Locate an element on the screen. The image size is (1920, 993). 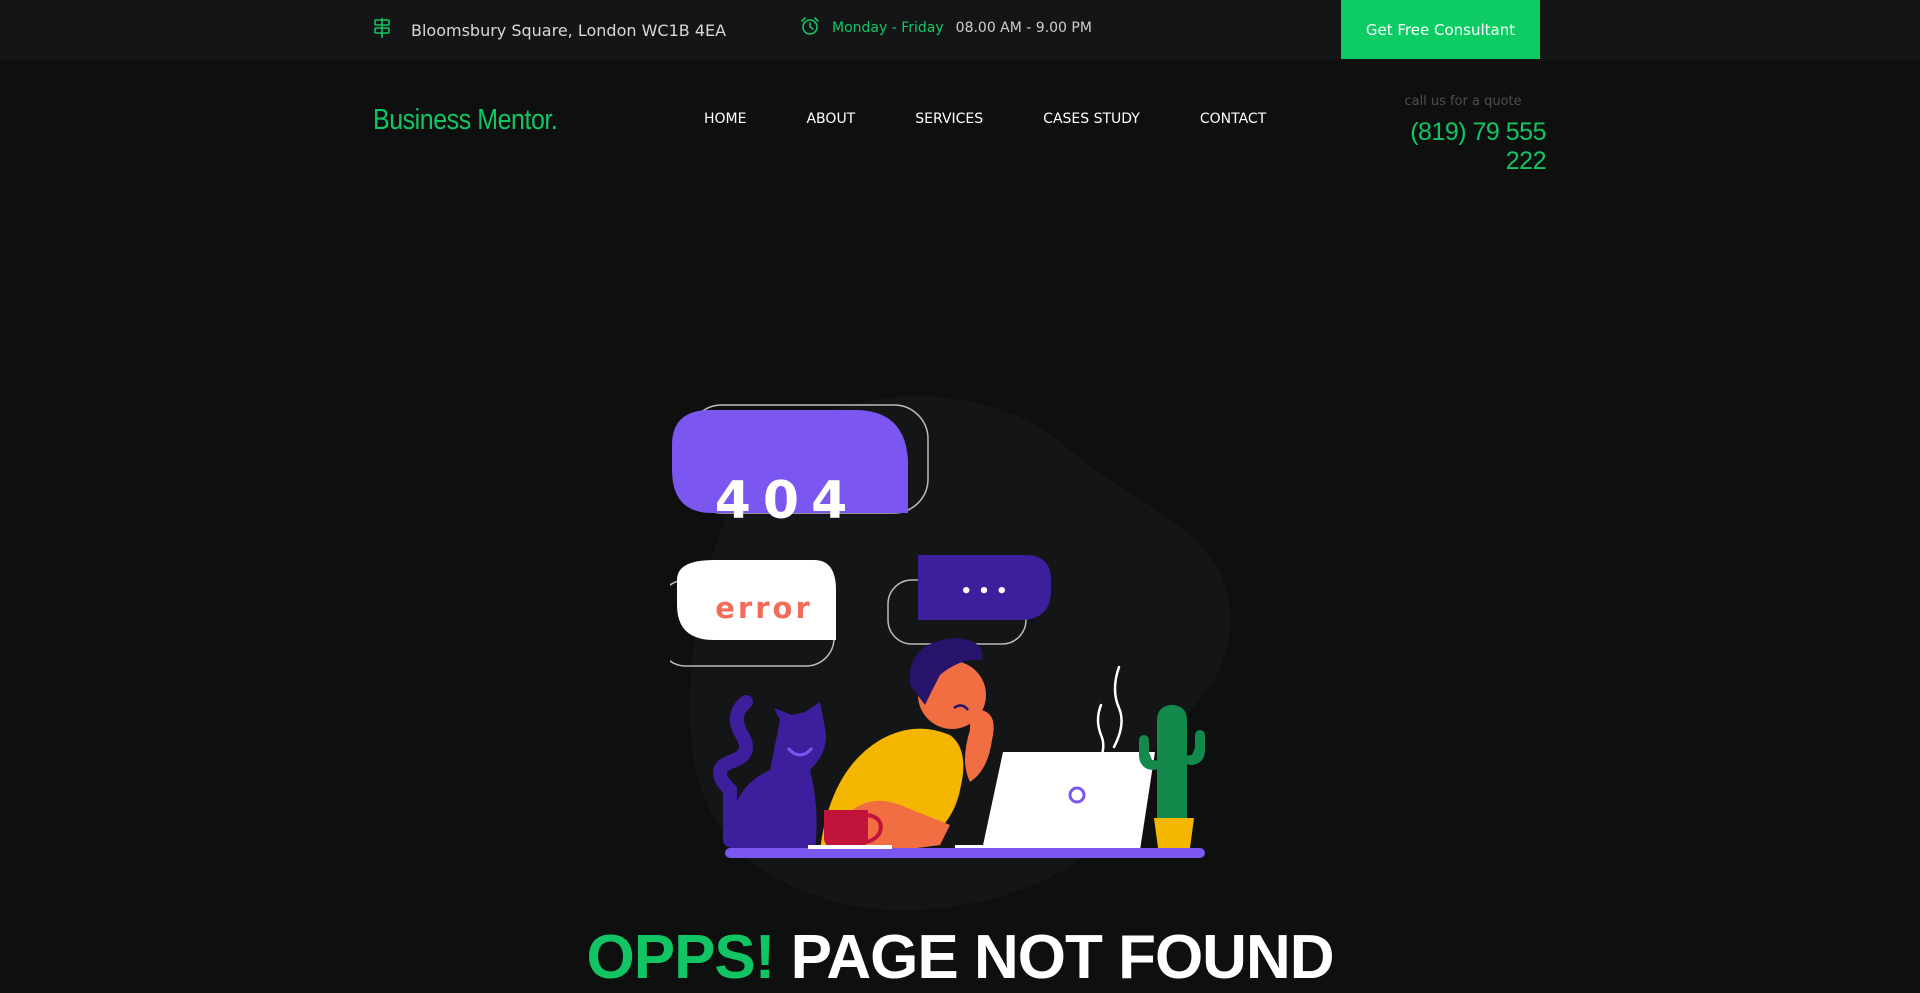
signpost-icon is located at coordinates (382, 30).